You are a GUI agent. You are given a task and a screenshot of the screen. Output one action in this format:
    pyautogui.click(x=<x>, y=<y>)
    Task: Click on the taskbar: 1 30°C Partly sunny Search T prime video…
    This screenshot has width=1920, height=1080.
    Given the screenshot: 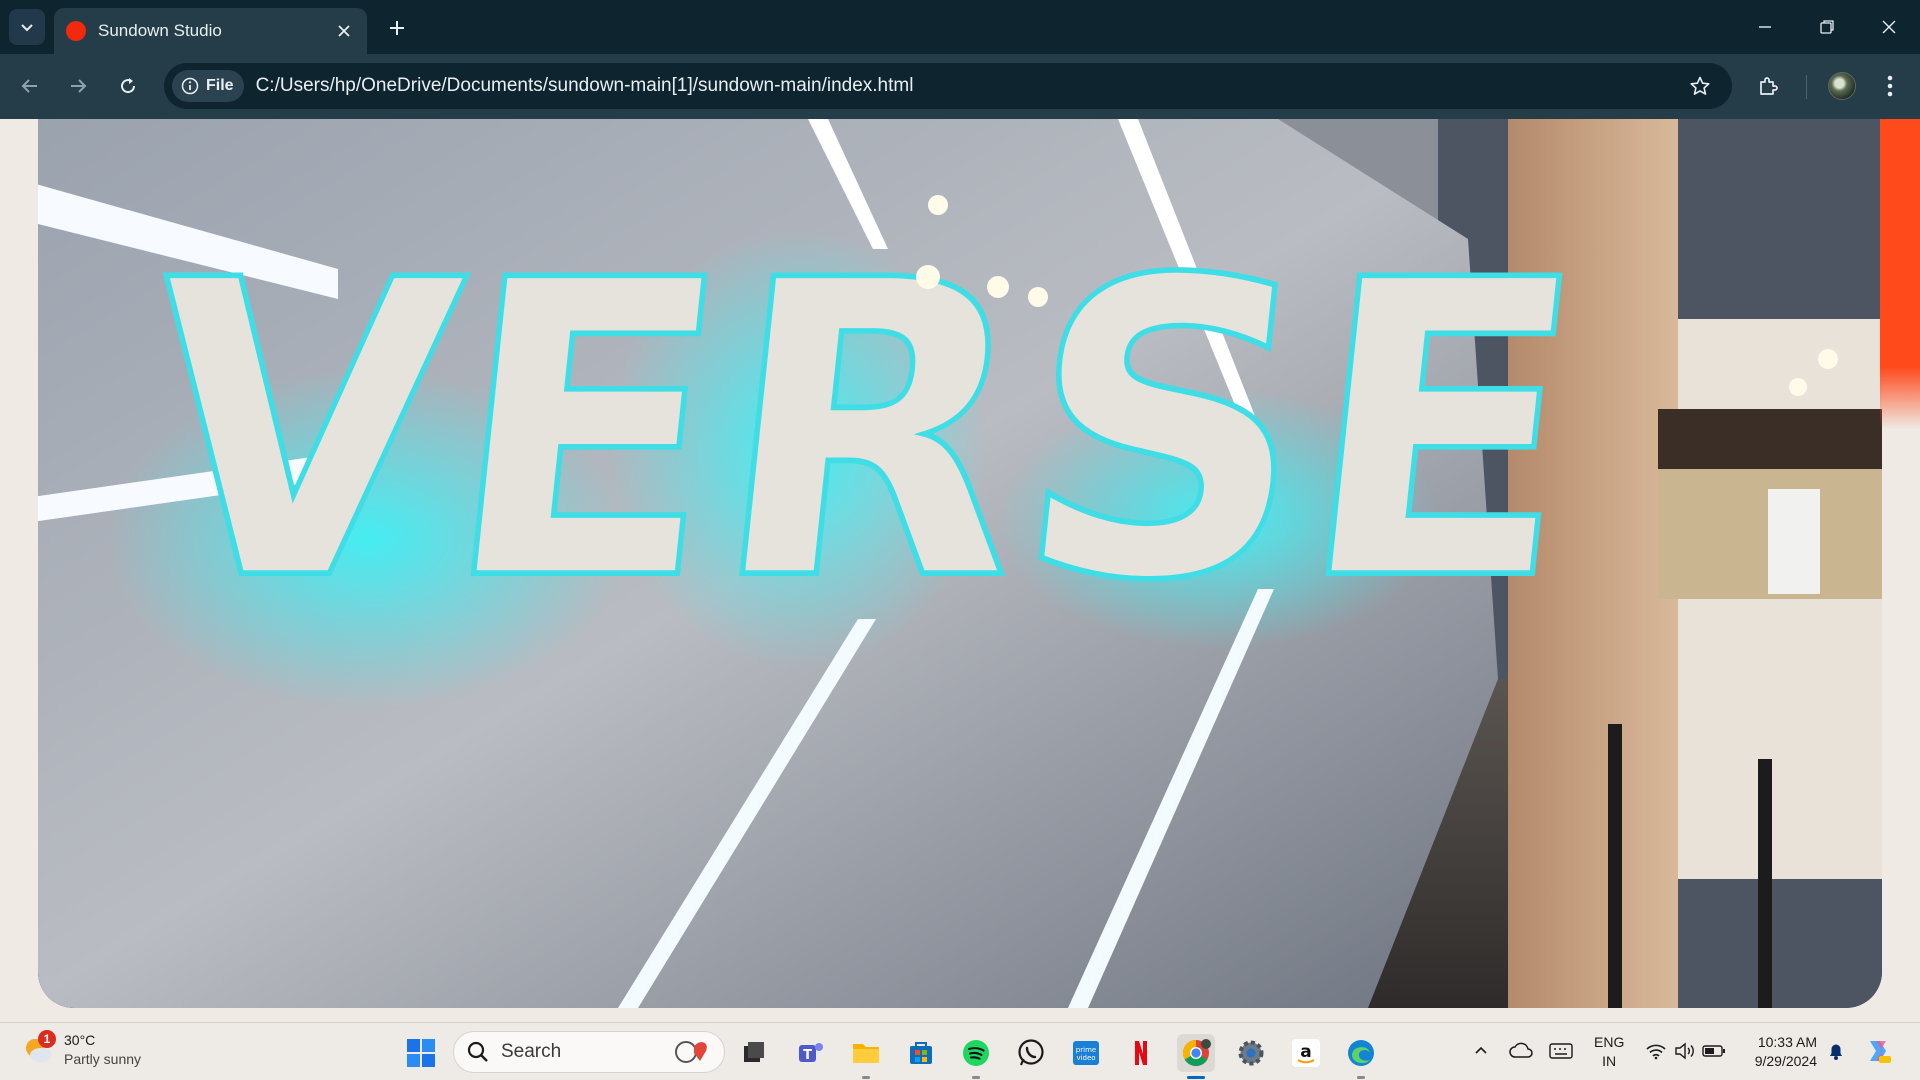 What is the action you would take?
    pyautogui.click(x=960, y=1051)
    